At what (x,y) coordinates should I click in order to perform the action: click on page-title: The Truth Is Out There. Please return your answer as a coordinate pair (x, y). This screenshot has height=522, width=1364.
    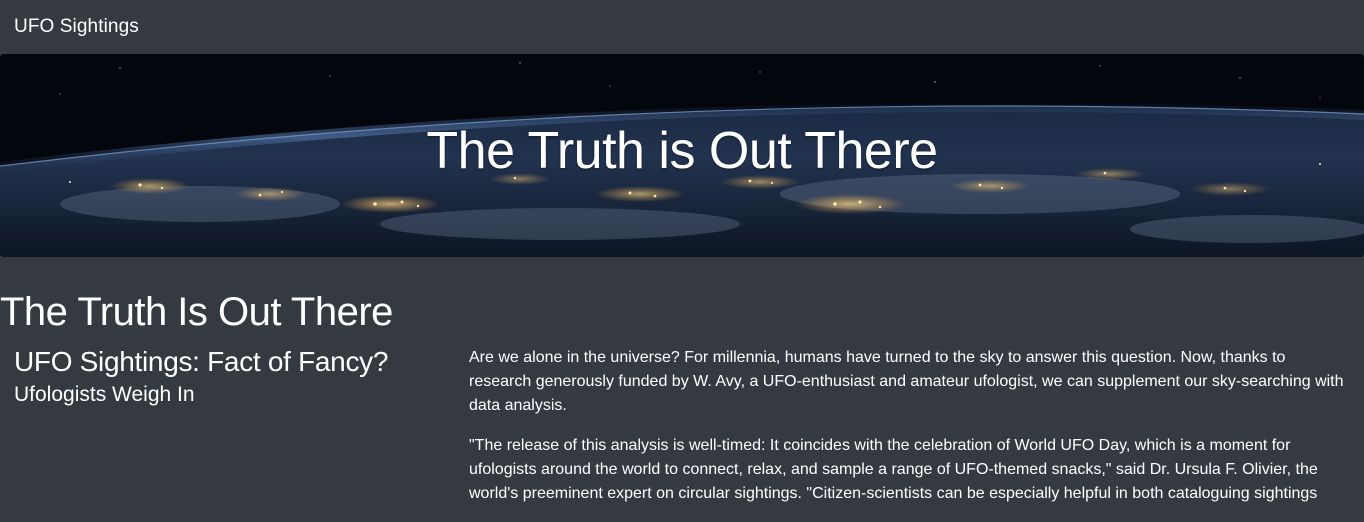
    Looking at the image, I should click on (196, 312).